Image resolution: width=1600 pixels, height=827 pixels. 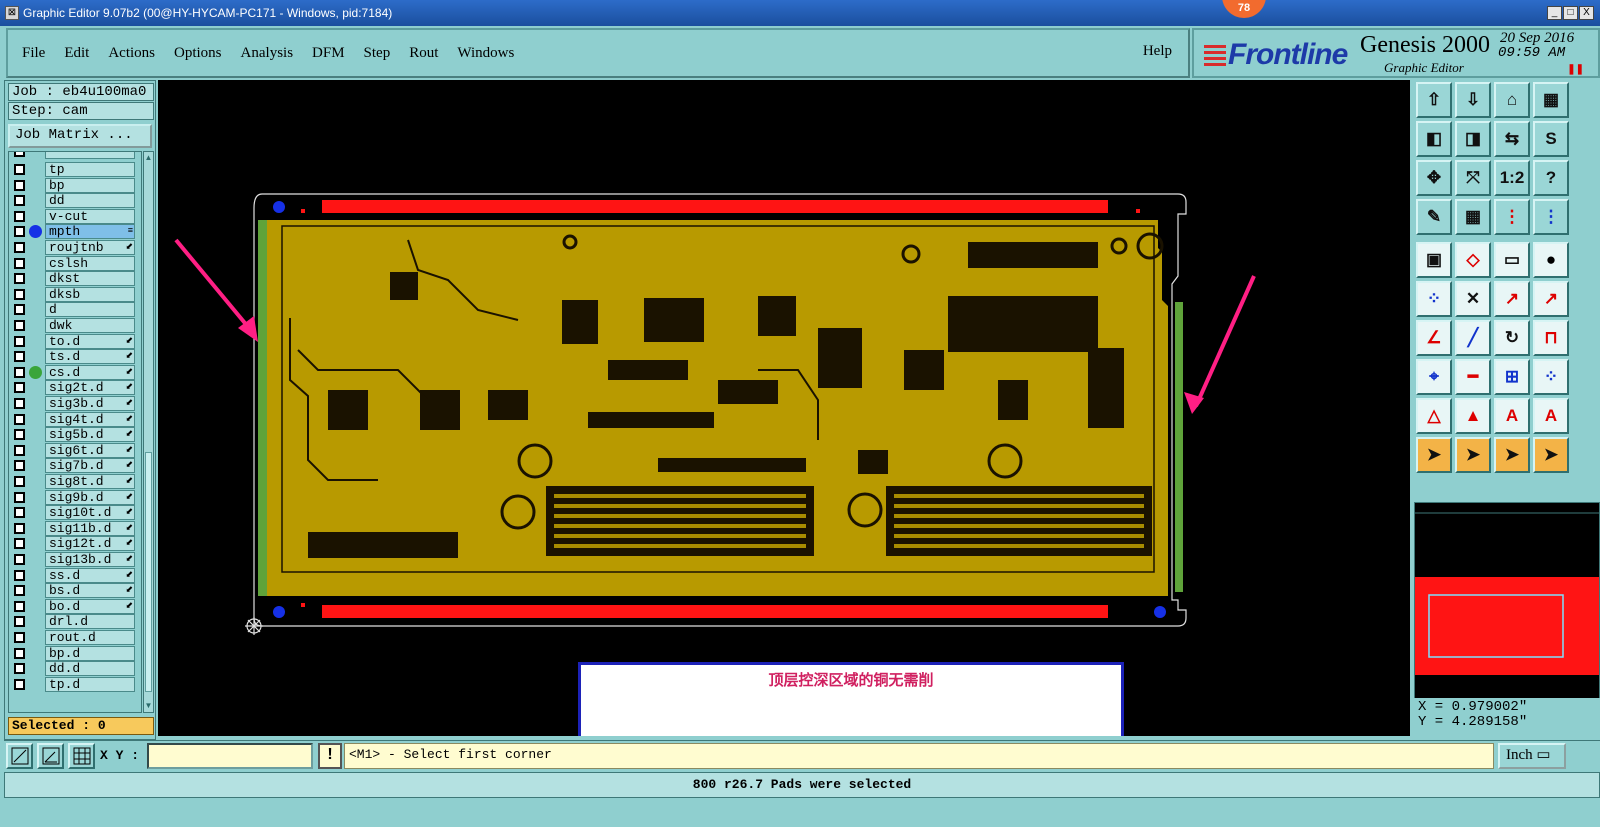 I want to click on menu-dfm: DFM, so click(x=328, y=53).